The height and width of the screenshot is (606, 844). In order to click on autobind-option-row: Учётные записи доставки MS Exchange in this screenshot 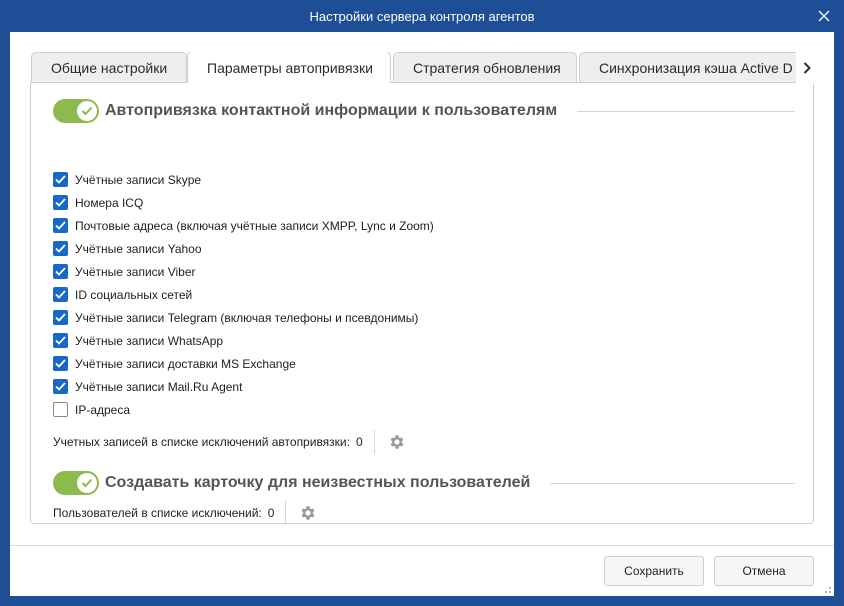, I will do `click(243, 363)`.